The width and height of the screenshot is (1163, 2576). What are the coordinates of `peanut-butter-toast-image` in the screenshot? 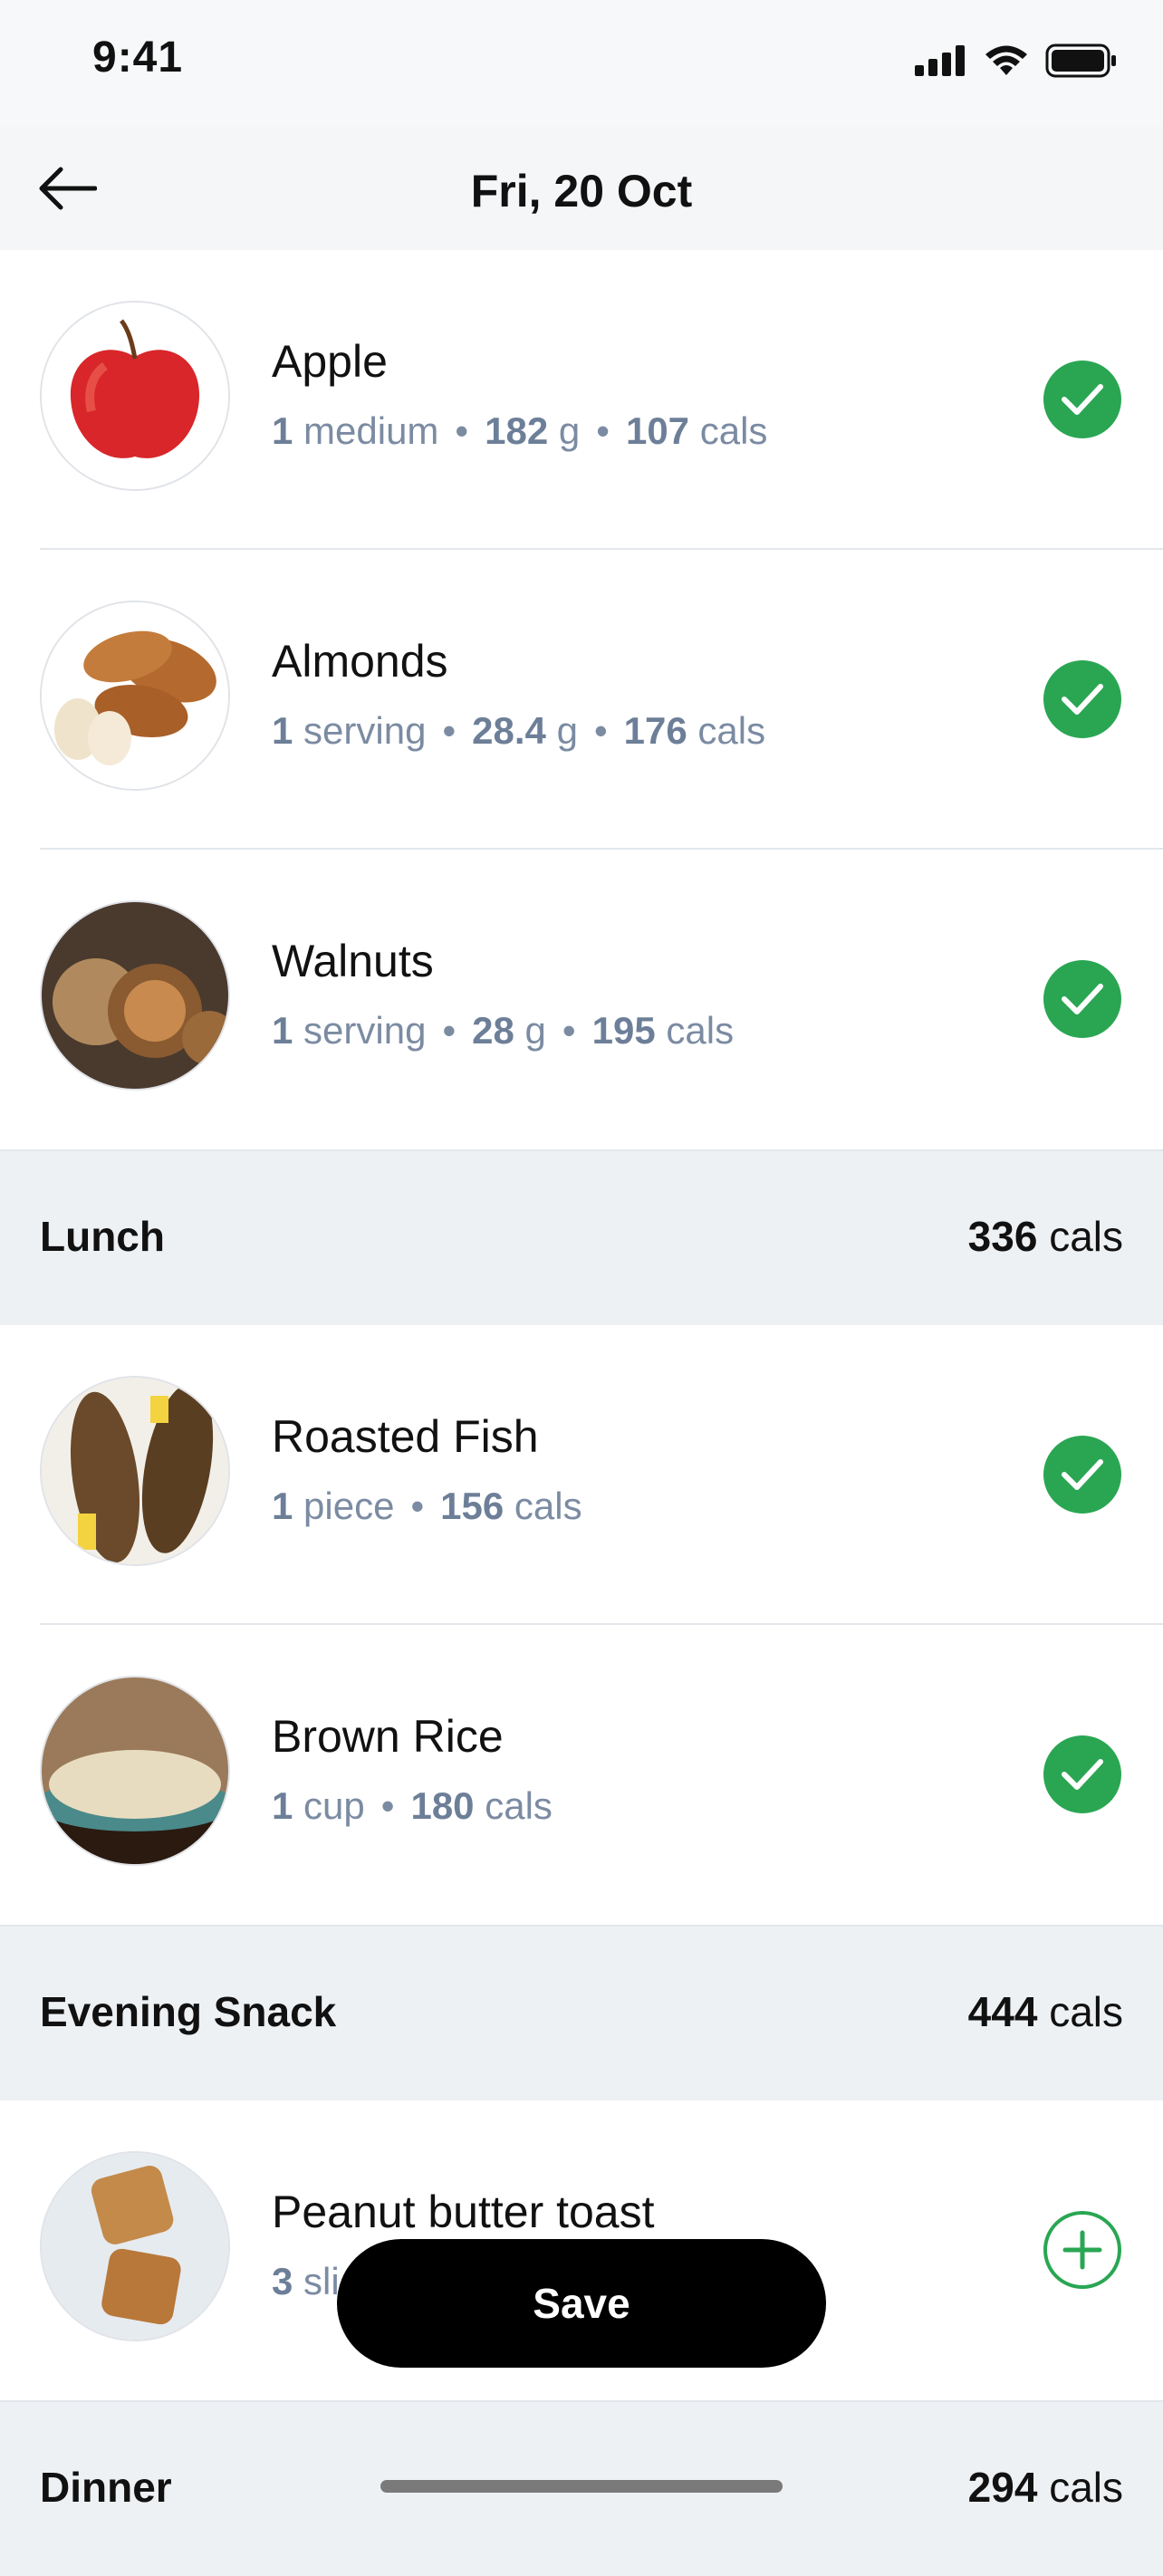 It's located at (135, 2246).